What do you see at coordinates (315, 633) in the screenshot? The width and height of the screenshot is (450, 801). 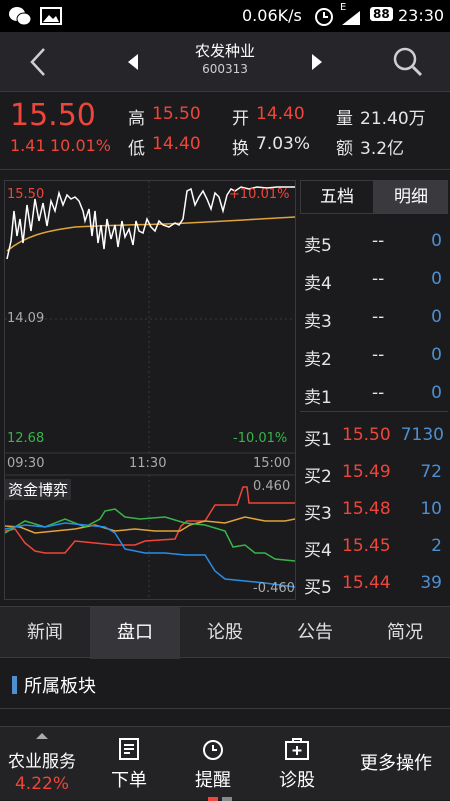 I see `tab-announcement: 公告` at bounding box center [315, 633].